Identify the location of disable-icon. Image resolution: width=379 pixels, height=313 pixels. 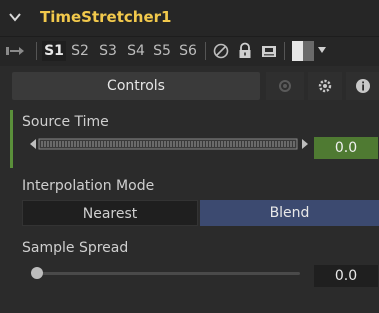
(221, 51).